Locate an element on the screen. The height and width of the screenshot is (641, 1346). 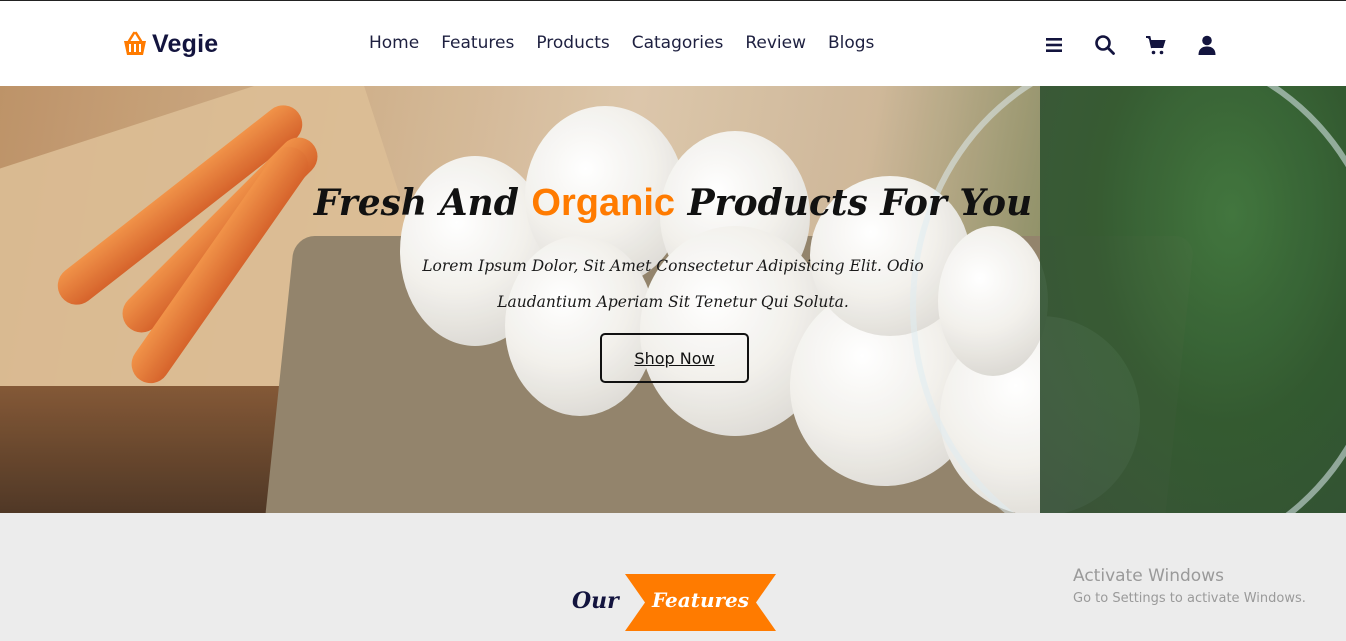
shop-now-button: Shop Now is located at coordinates (674, 358).